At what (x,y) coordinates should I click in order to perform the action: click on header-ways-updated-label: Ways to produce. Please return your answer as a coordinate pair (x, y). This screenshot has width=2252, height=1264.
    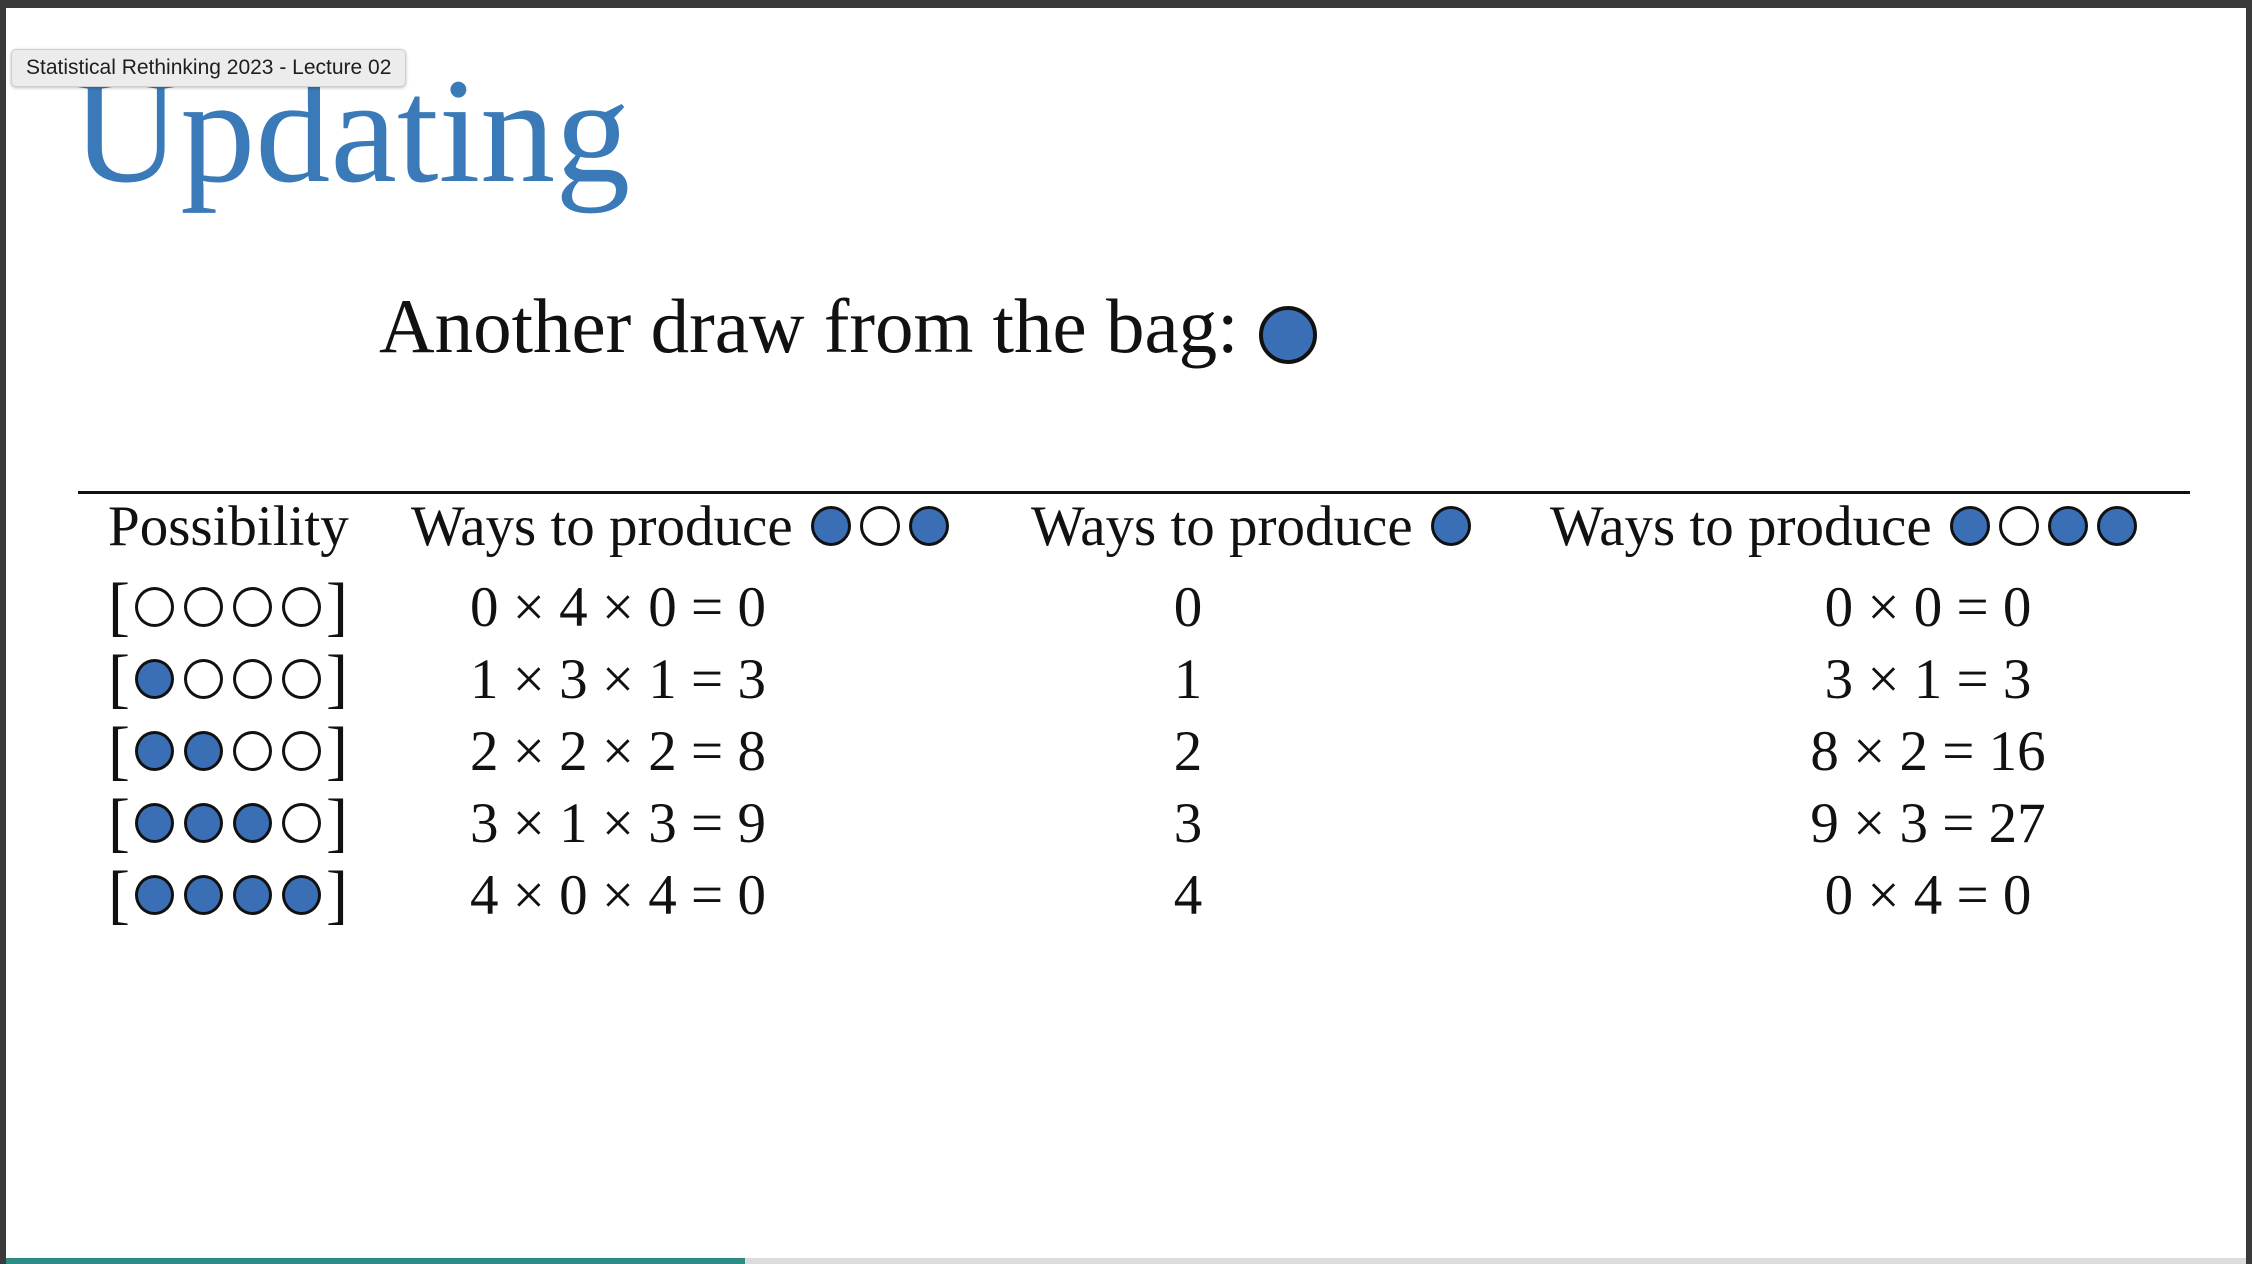
    Looking at the image, I should click on (1741, 526).